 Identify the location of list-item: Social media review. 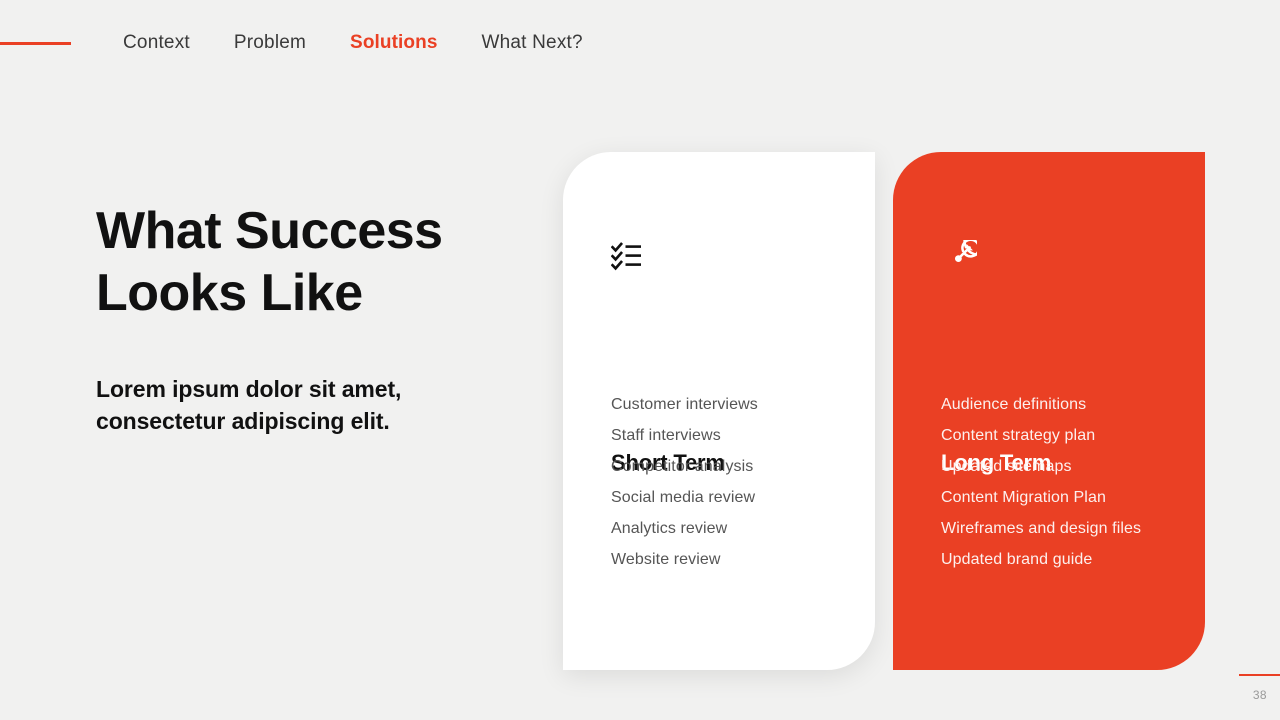
(683, 497).